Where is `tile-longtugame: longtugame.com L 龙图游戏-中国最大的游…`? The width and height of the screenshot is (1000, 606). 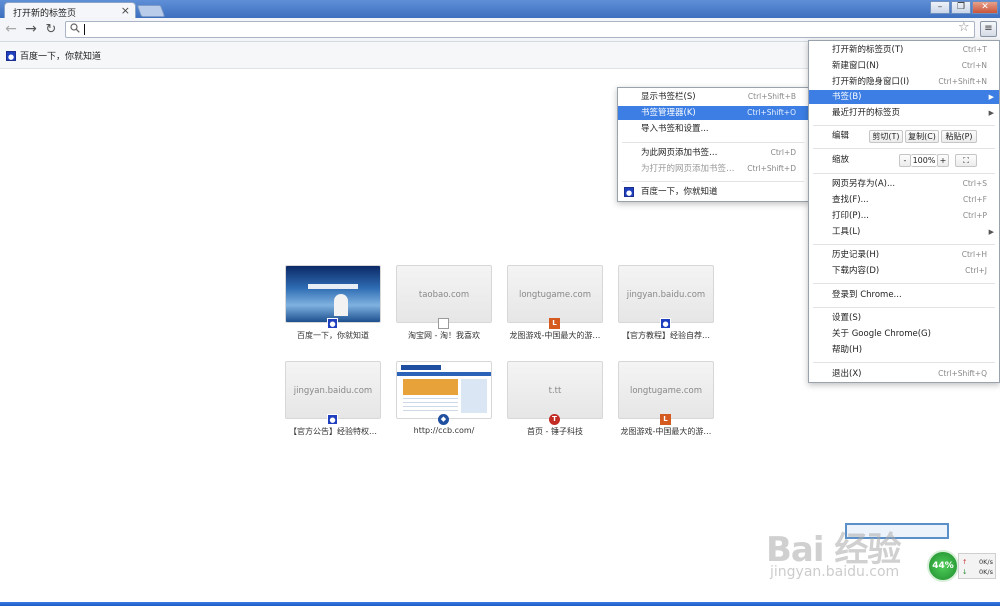
tile-longtugame: longtugame.com L 龙图游戏-中国最大的游… is located at coordinates (555, 302).